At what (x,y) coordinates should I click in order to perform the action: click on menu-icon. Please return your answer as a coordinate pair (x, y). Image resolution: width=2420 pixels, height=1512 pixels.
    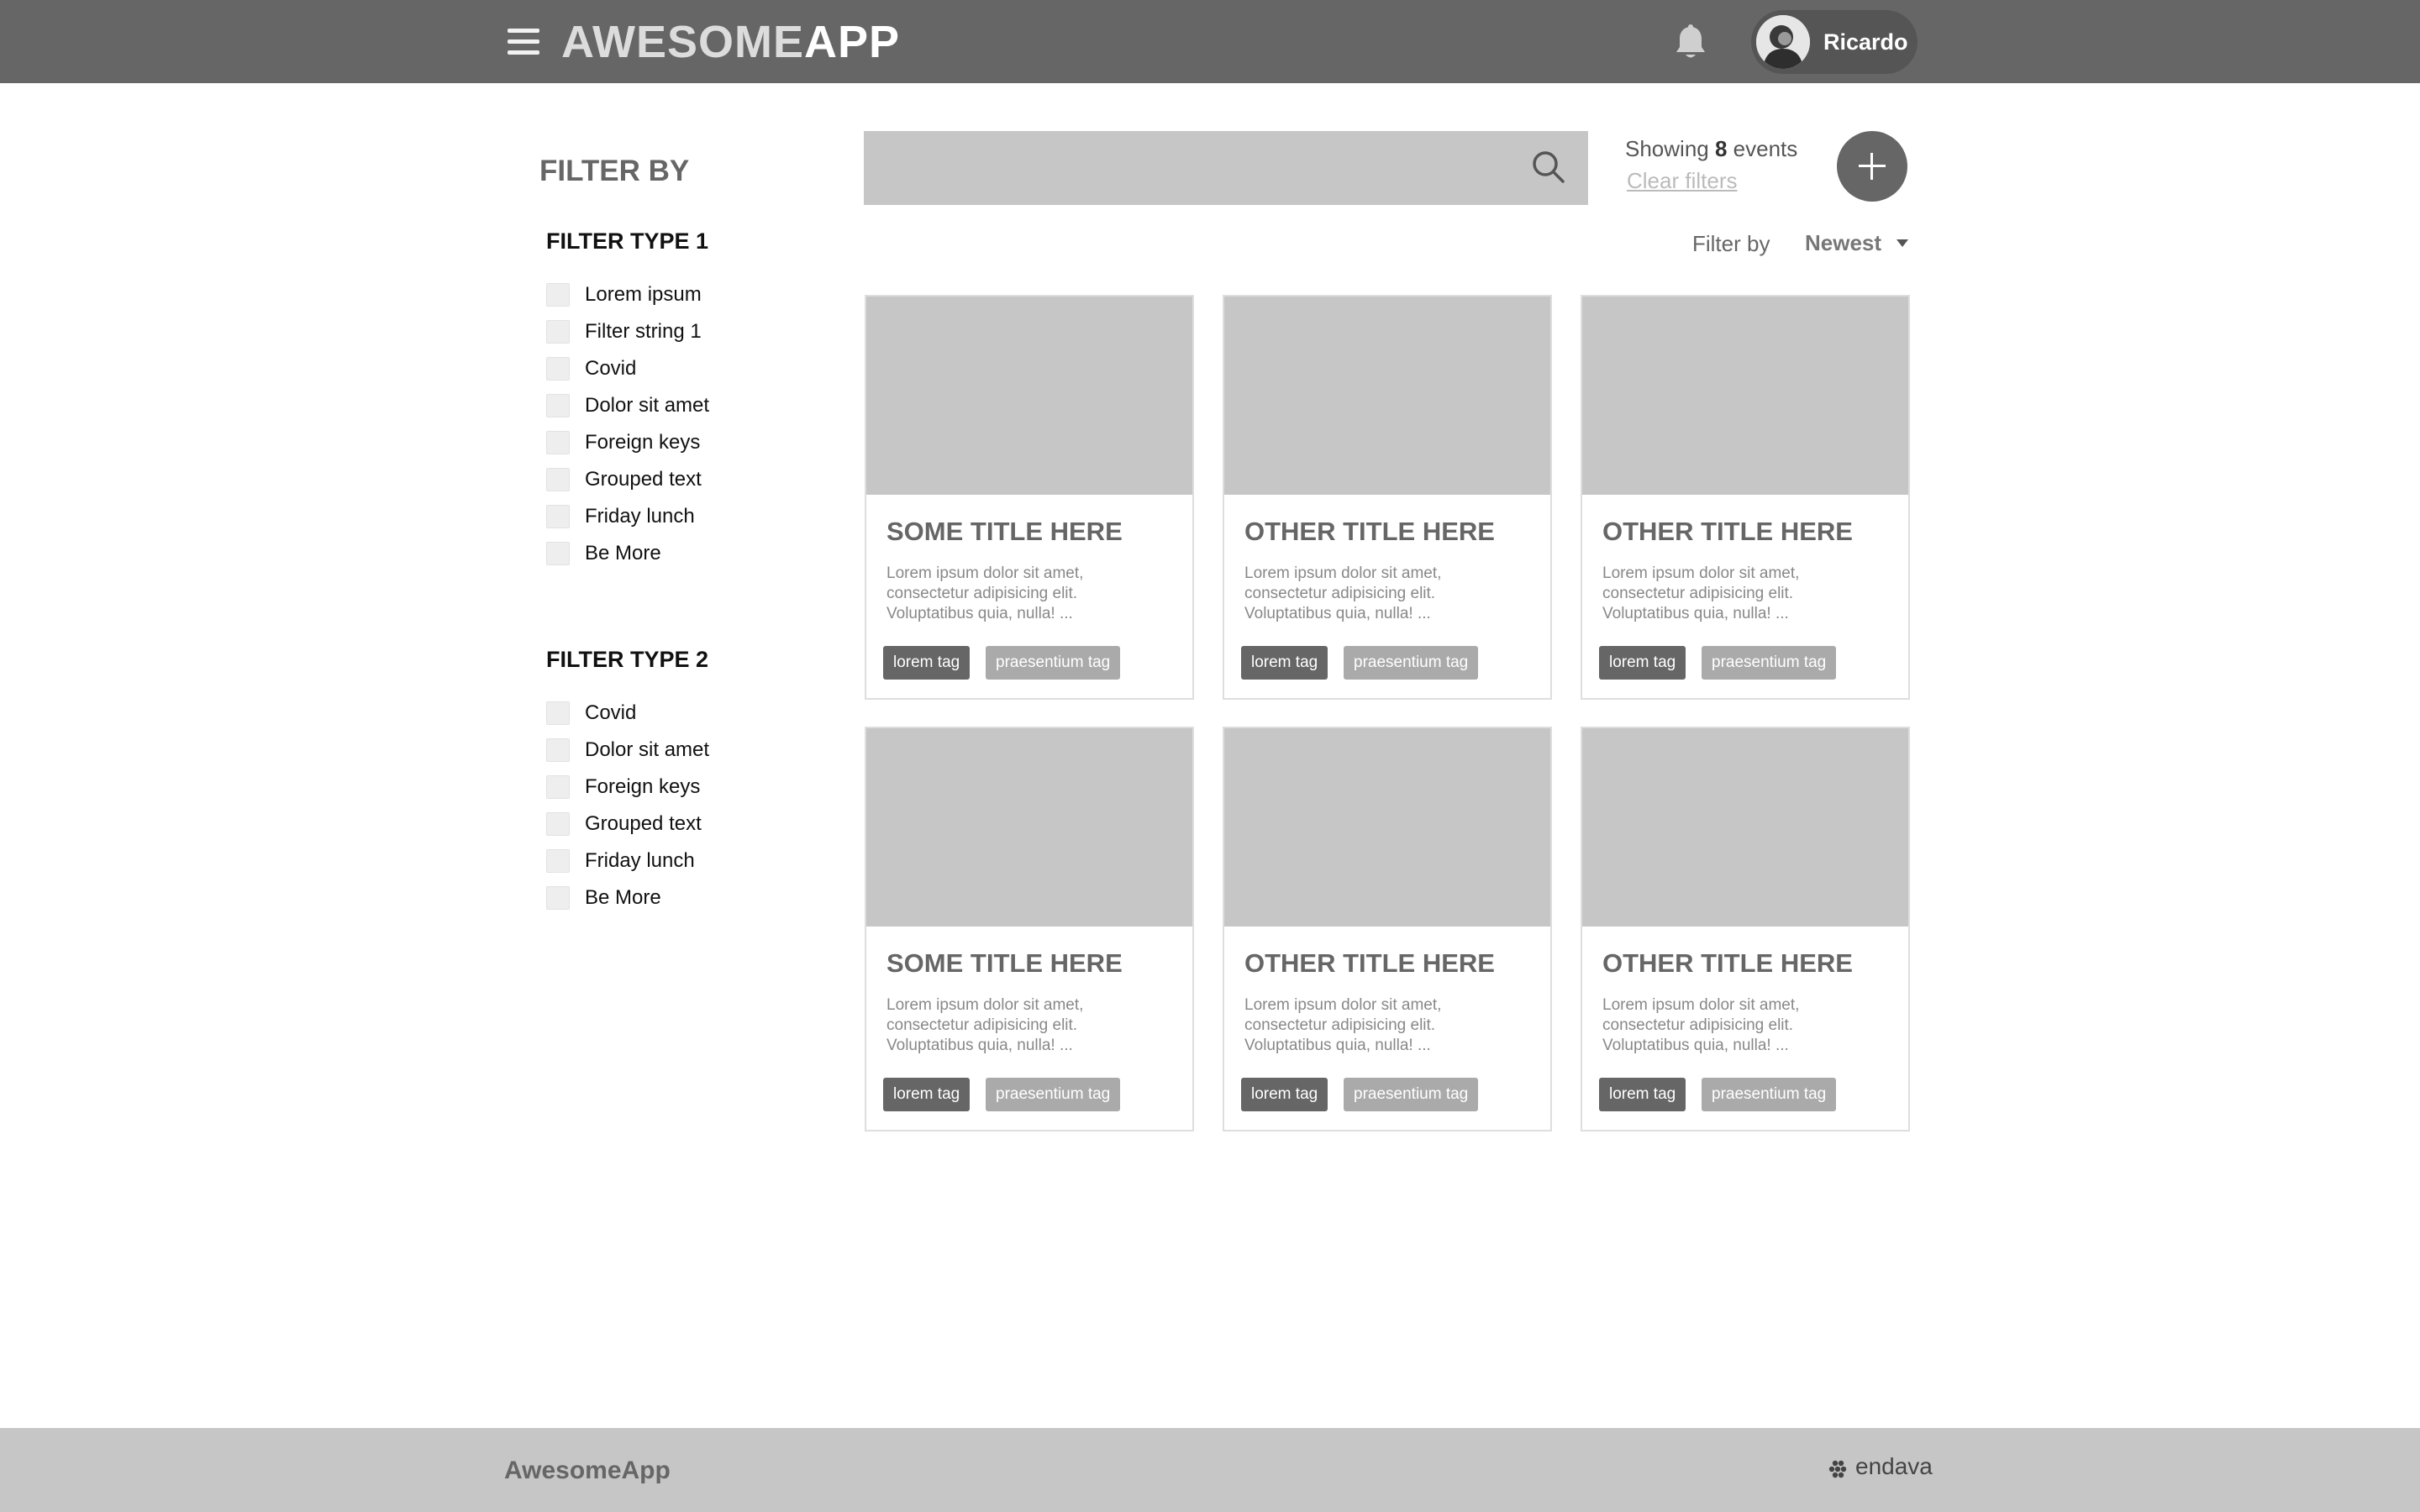
    Looking at the image, I should click on (523, 42).